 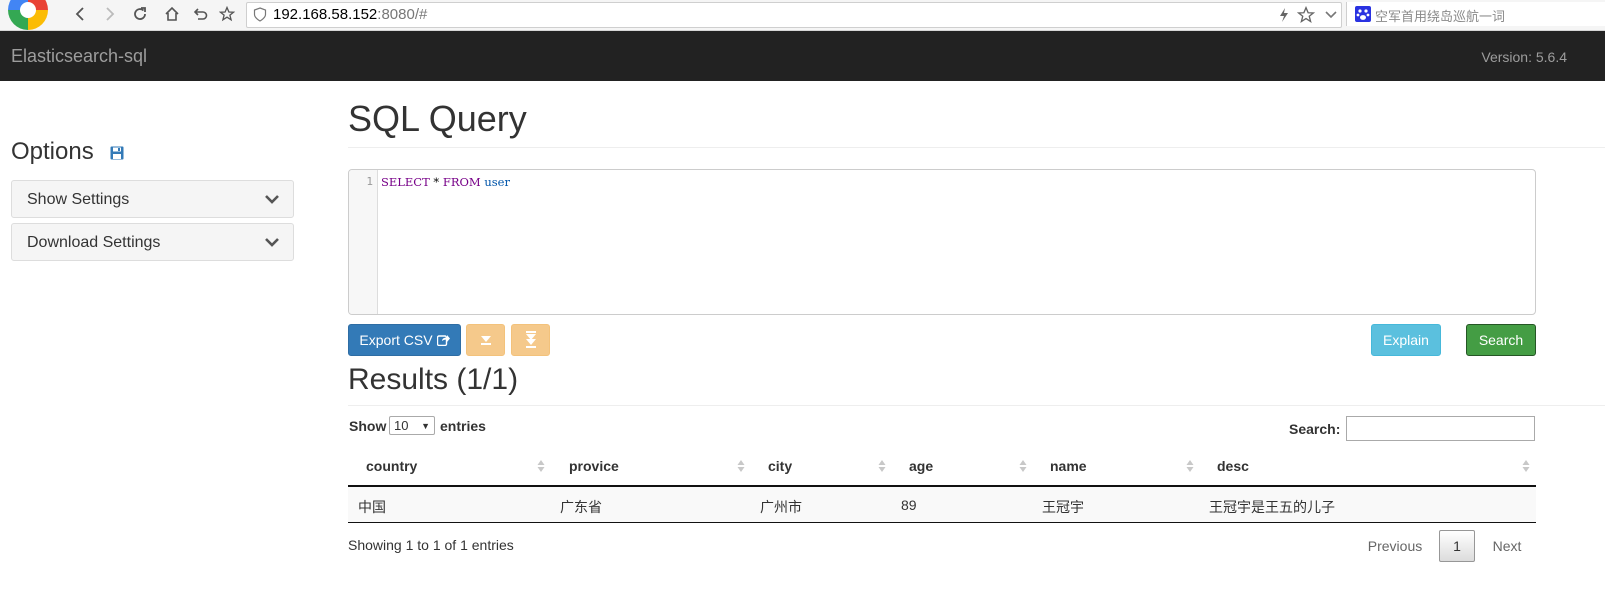 What do you see at coordinates (401, 425) in the screenshot?
I see `page-size-value: 10` at bounding box center [401, 425].